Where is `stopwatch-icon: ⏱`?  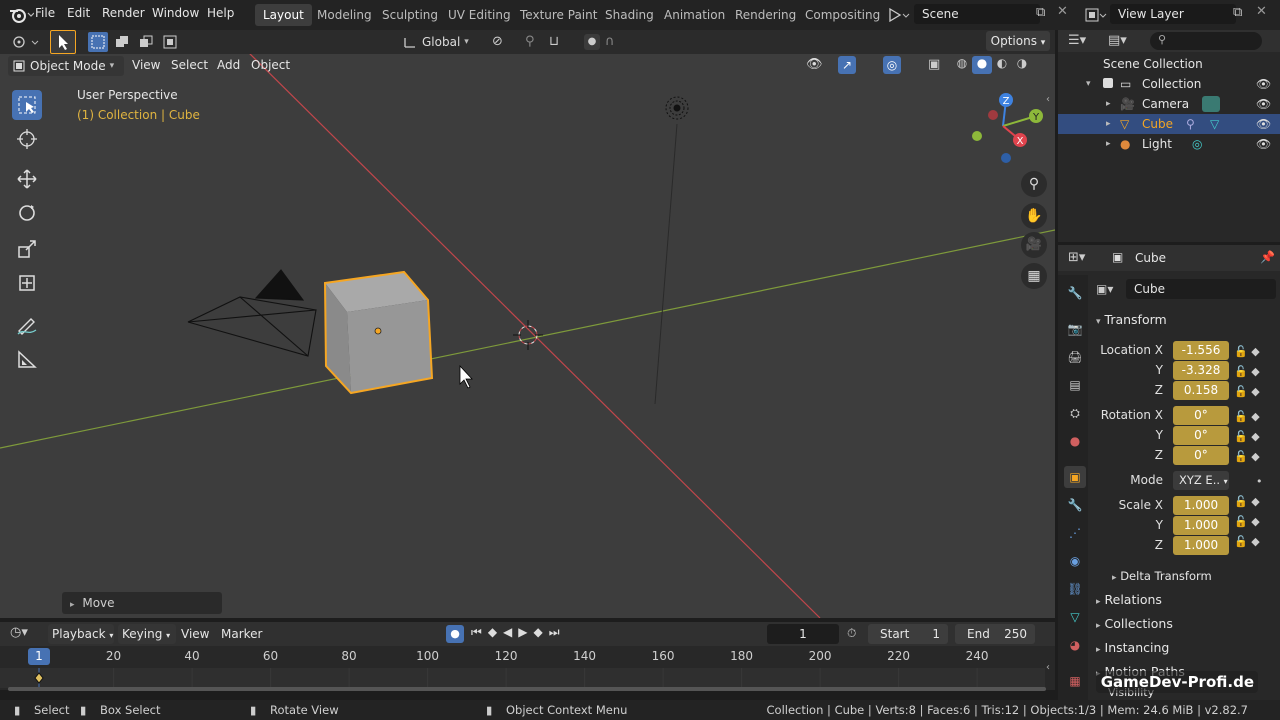
stopwatch-icon: ⏱ is located at coordinates (851, 633).